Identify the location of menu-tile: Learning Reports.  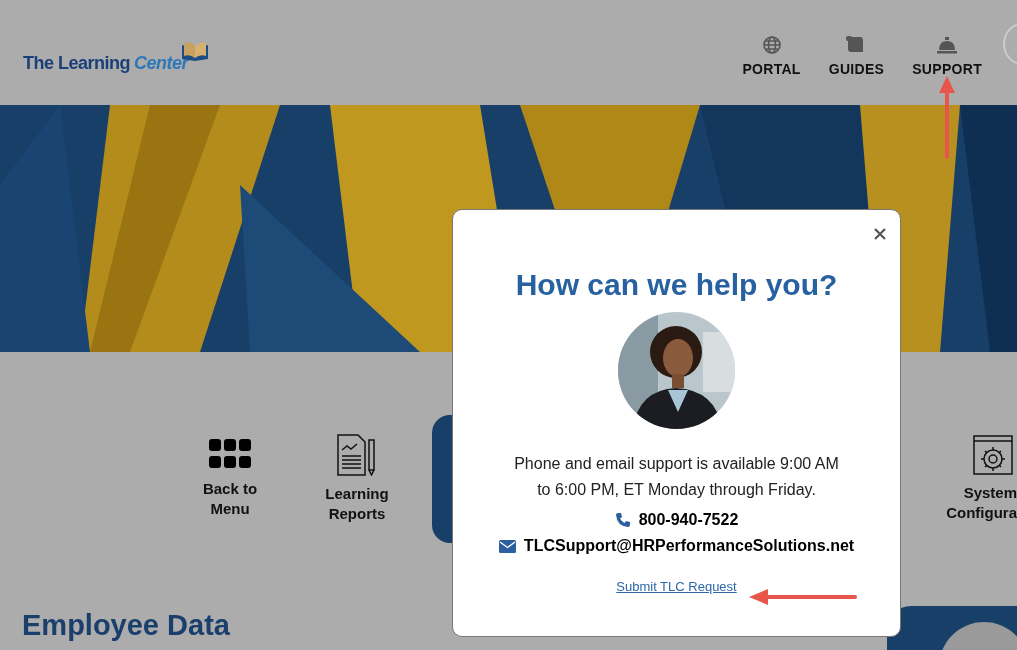
(357, 479).